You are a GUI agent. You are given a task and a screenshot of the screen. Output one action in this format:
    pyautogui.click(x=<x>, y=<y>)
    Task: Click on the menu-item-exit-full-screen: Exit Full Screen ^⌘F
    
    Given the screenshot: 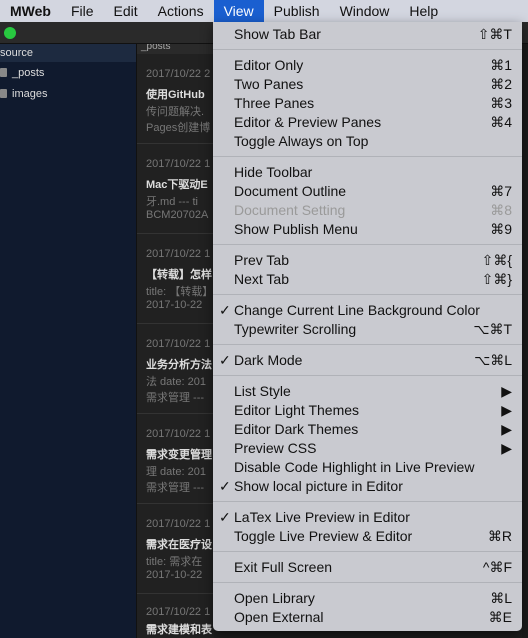 What is the action you would take?
    pyautogui.click(x=367, y=567)
    